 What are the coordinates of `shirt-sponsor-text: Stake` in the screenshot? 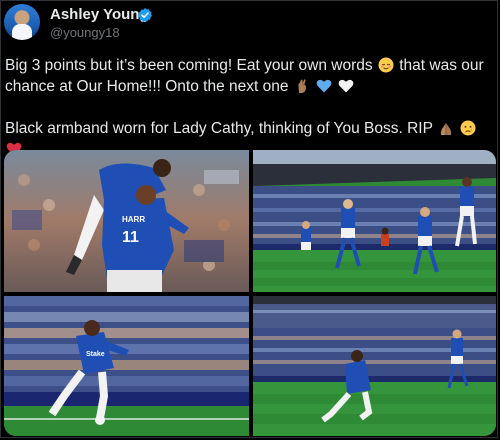 It's located at (95, 354).